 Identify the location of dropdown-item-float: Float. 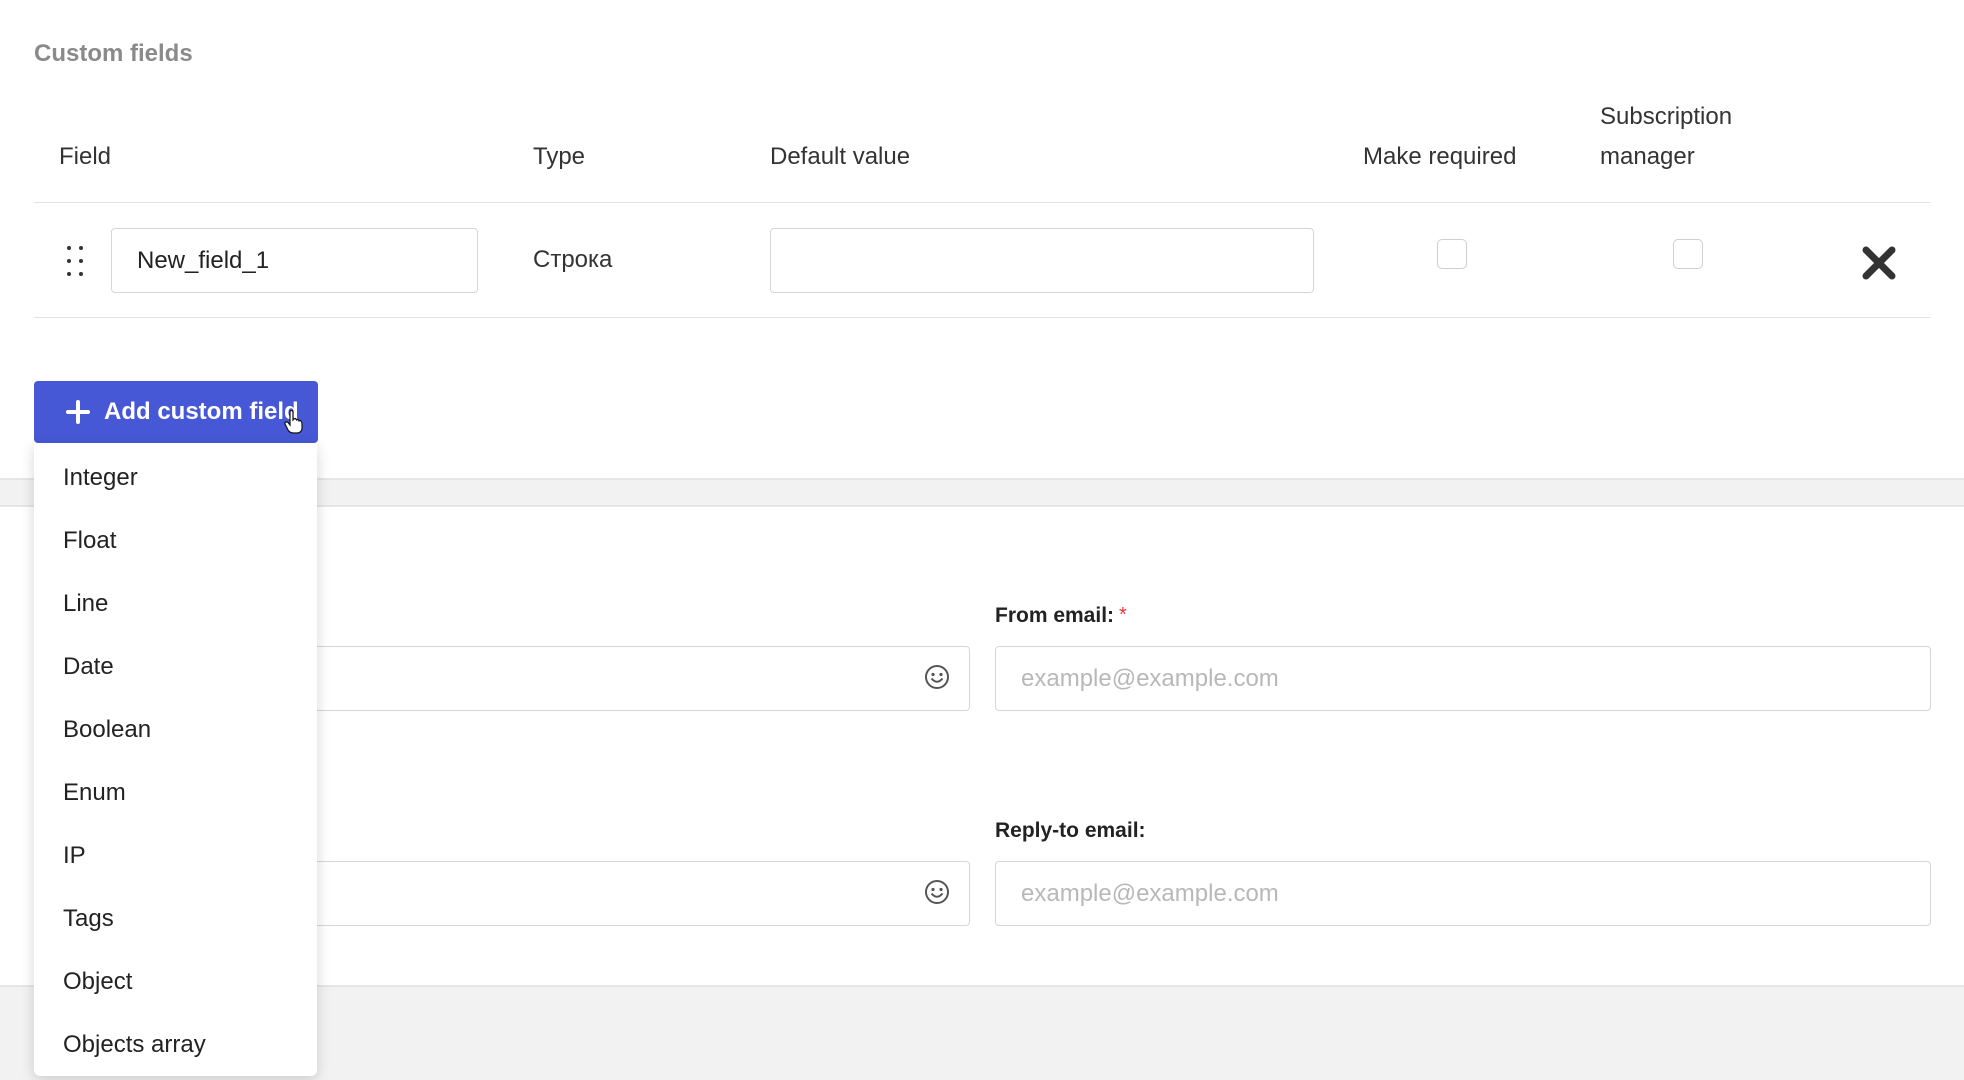
(175, 540).